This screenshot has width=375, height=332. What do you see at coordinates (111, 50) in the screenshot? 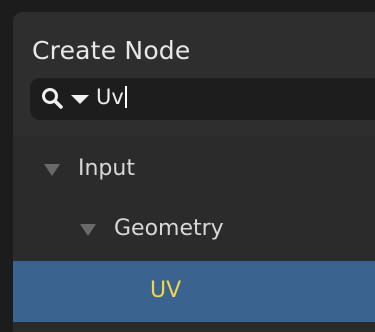
I see `popup-title: Create Node` at bounding box center [111, 50].